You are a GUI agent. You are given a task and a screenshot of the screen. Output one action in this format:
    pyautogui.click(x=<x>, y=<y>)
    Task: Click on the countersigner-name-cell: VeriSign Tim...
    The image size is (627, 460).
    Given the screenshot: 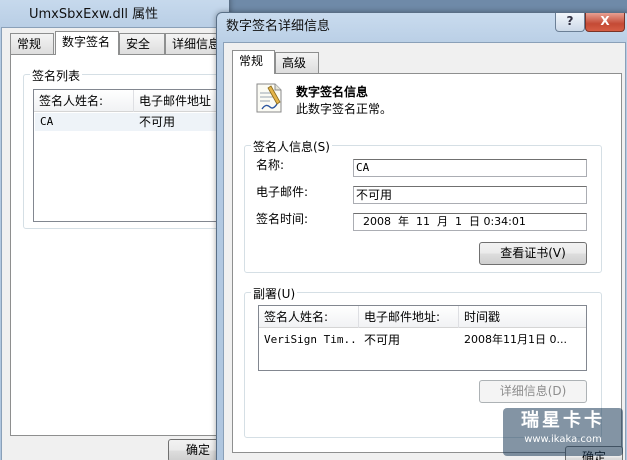 What is the action you would take?
    pyautogui.click(x=311, y=339)
    